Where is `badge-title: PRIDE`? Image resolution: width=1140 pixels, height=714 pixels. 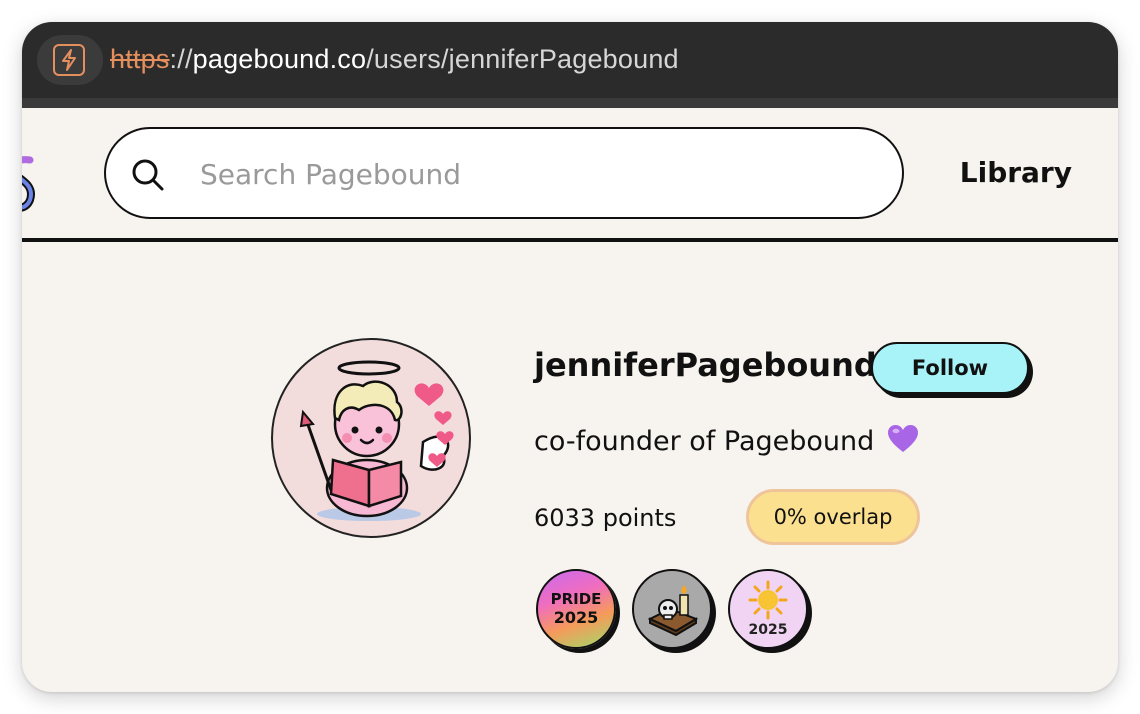 badge-title: PRIDE is located at coordinates (576, 599).